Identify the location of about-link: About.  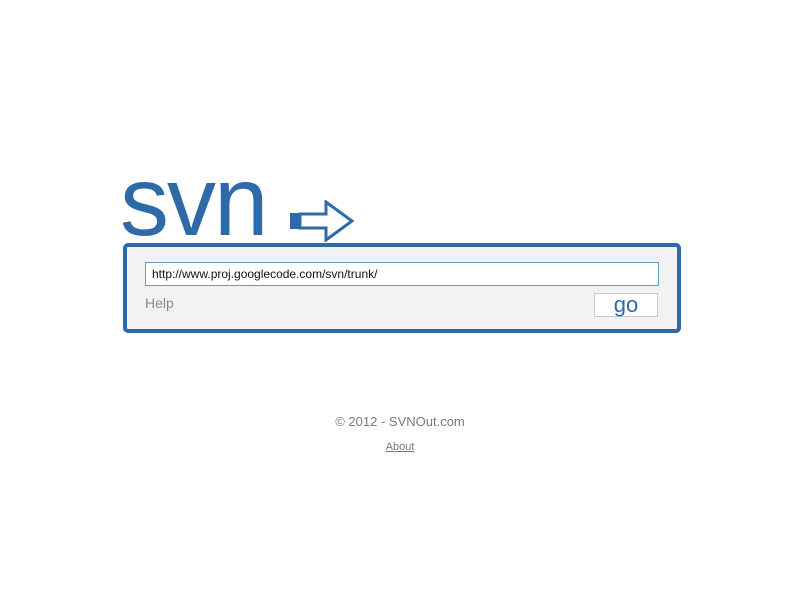
(400, 447).